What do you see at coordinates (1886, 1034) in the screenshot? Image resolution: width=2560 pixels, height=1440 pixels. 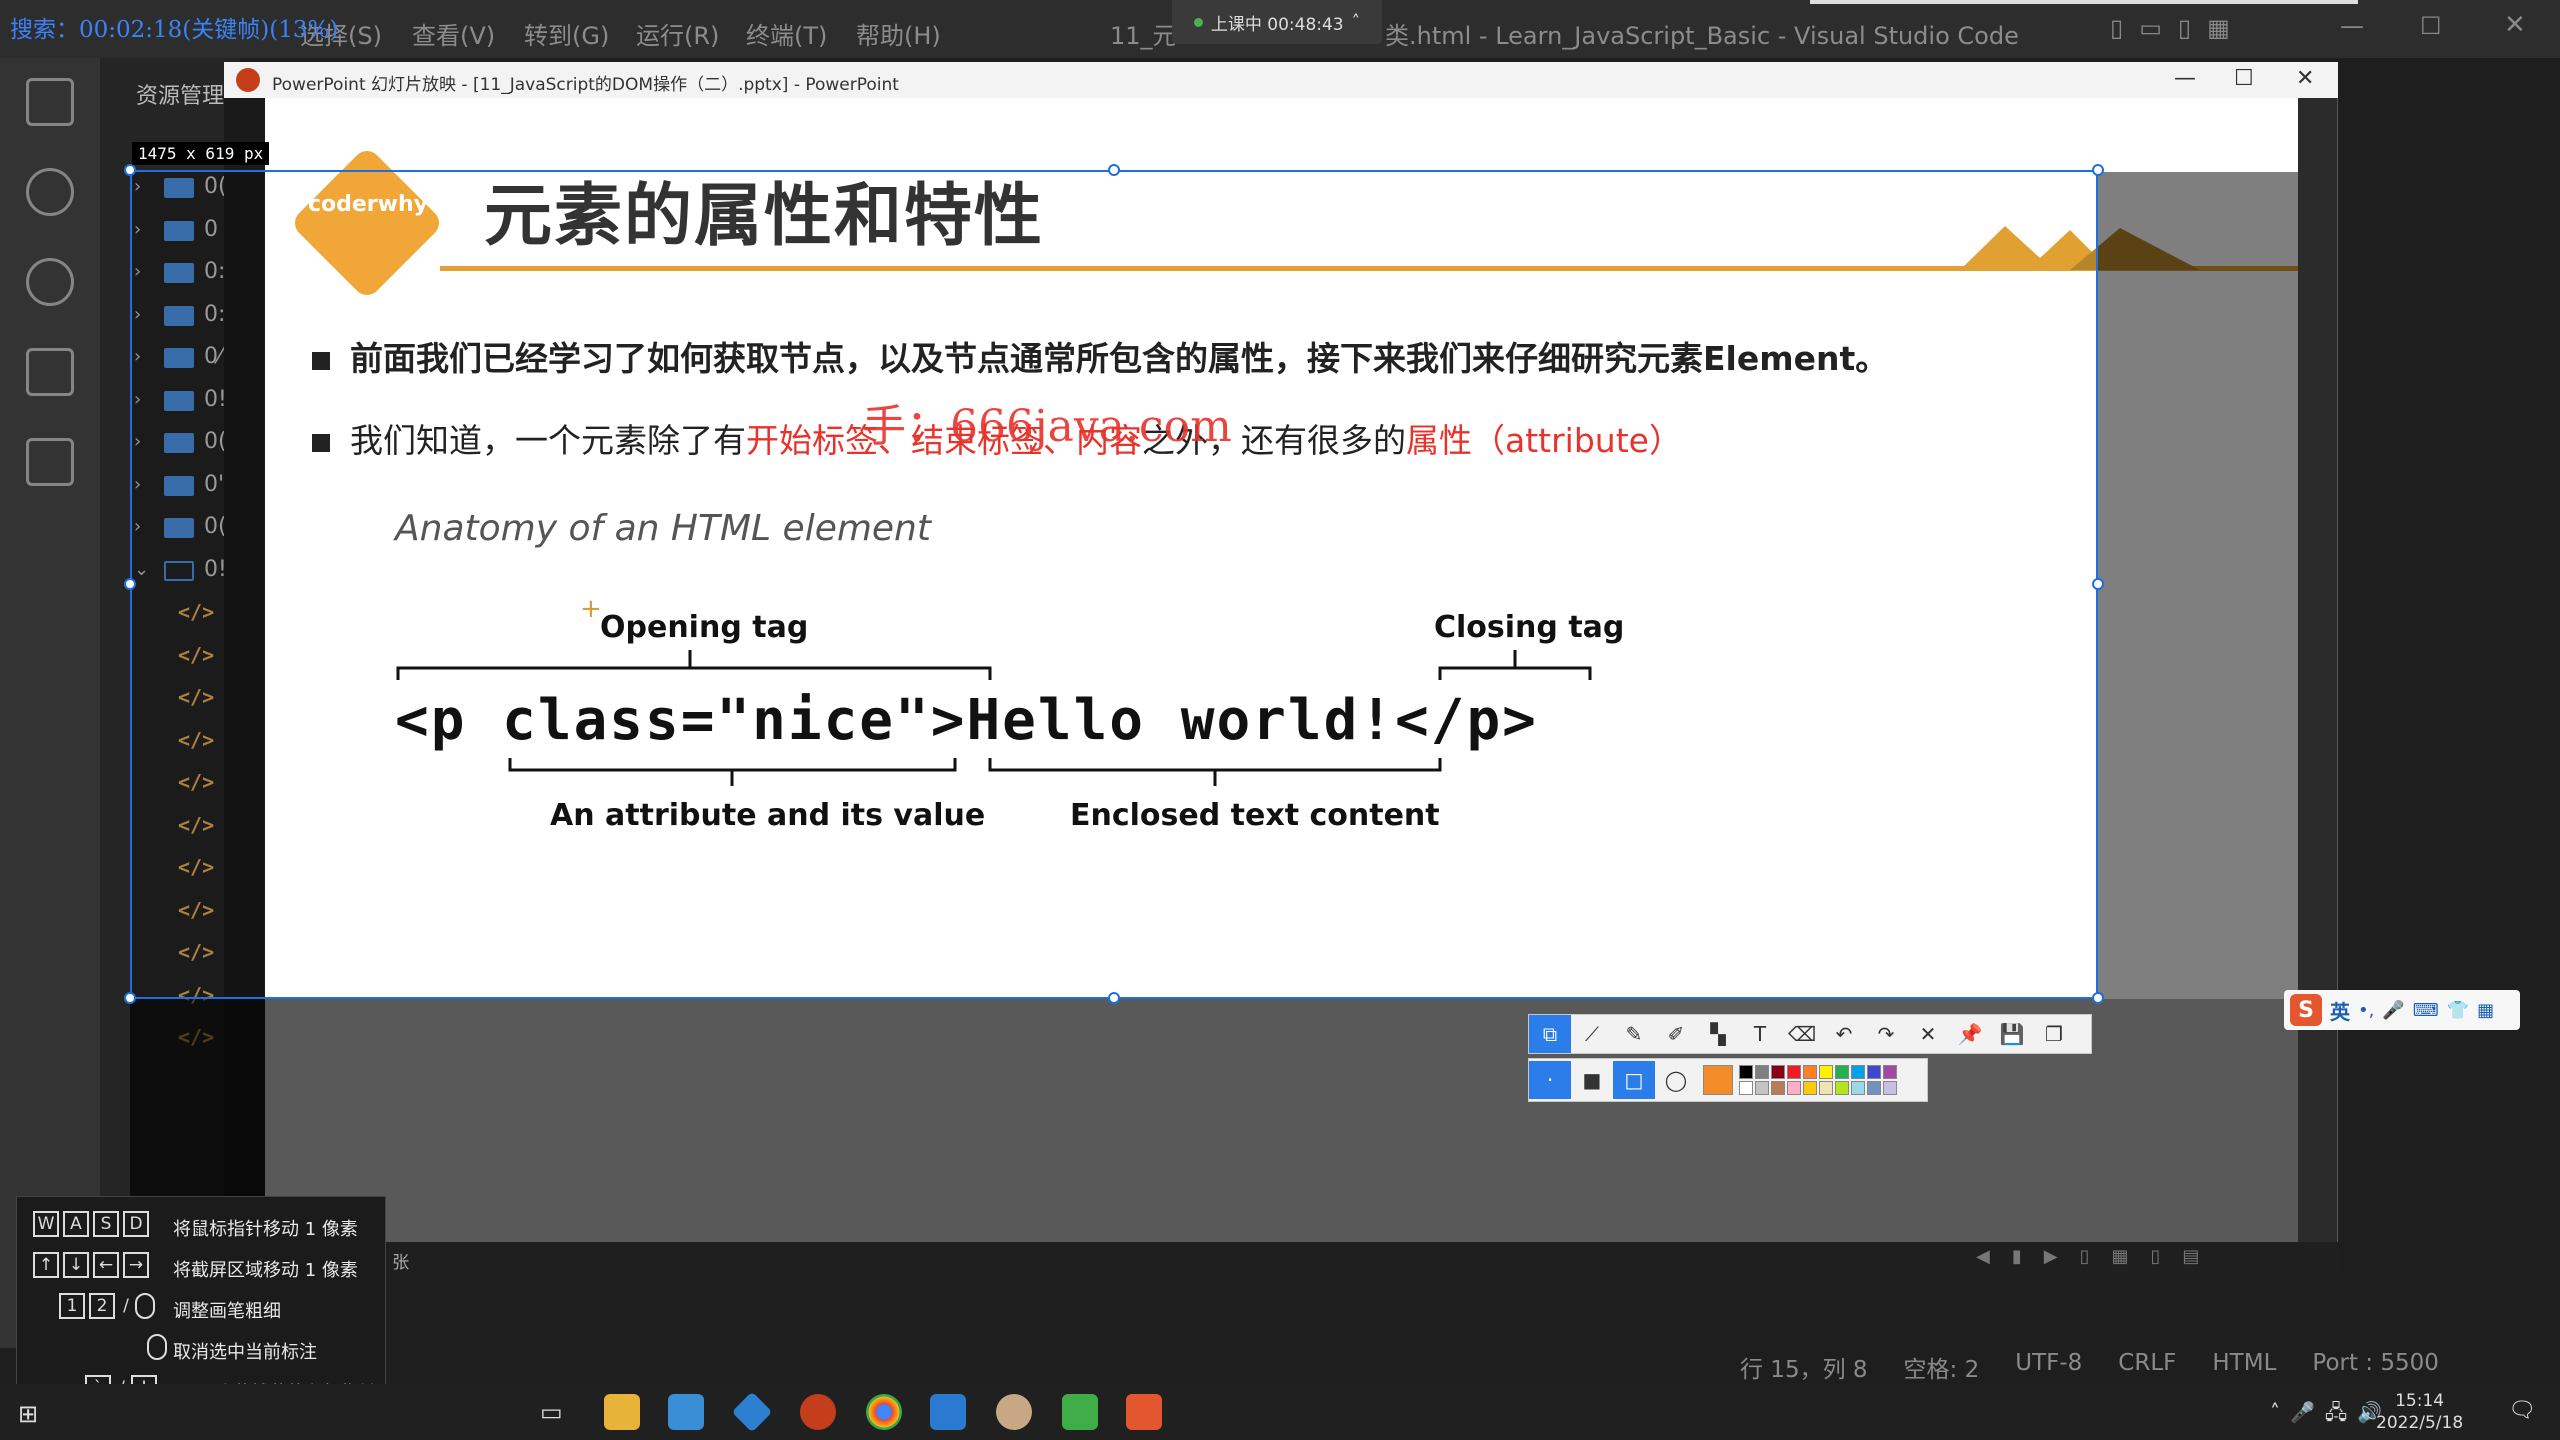 I see `redo-icon: ↷` at bounding box center [1886, 1034].